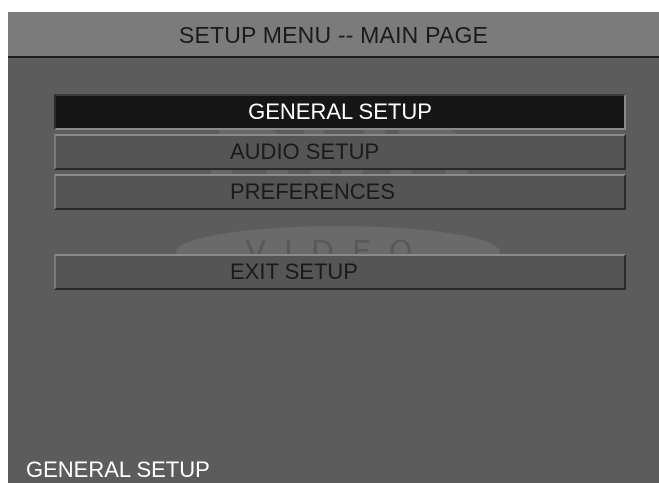  I want to click on menu-item-general-setup: GENERAL SETUP, so click(340, 112).